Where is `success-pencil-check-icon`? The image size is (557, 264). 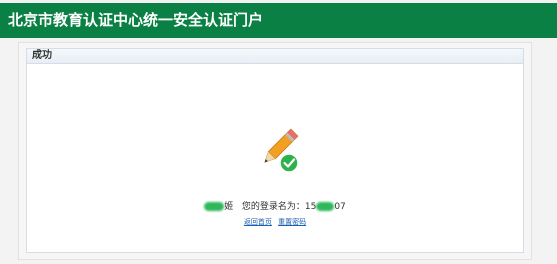 success-pencil-check-icon is located at coordinates (276, 151).